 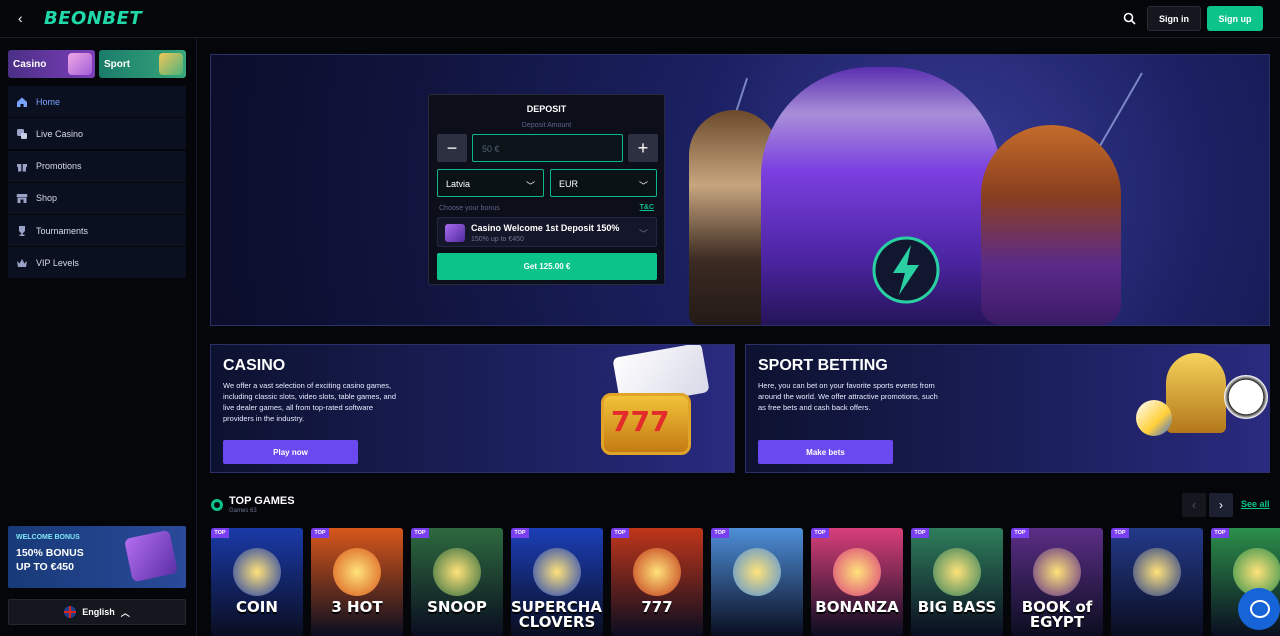 What do you see at coordinates (823, 365) in the screenshot?
I see `sport-promo-title: SPORT BETTING` at bounding box center [823, 365].